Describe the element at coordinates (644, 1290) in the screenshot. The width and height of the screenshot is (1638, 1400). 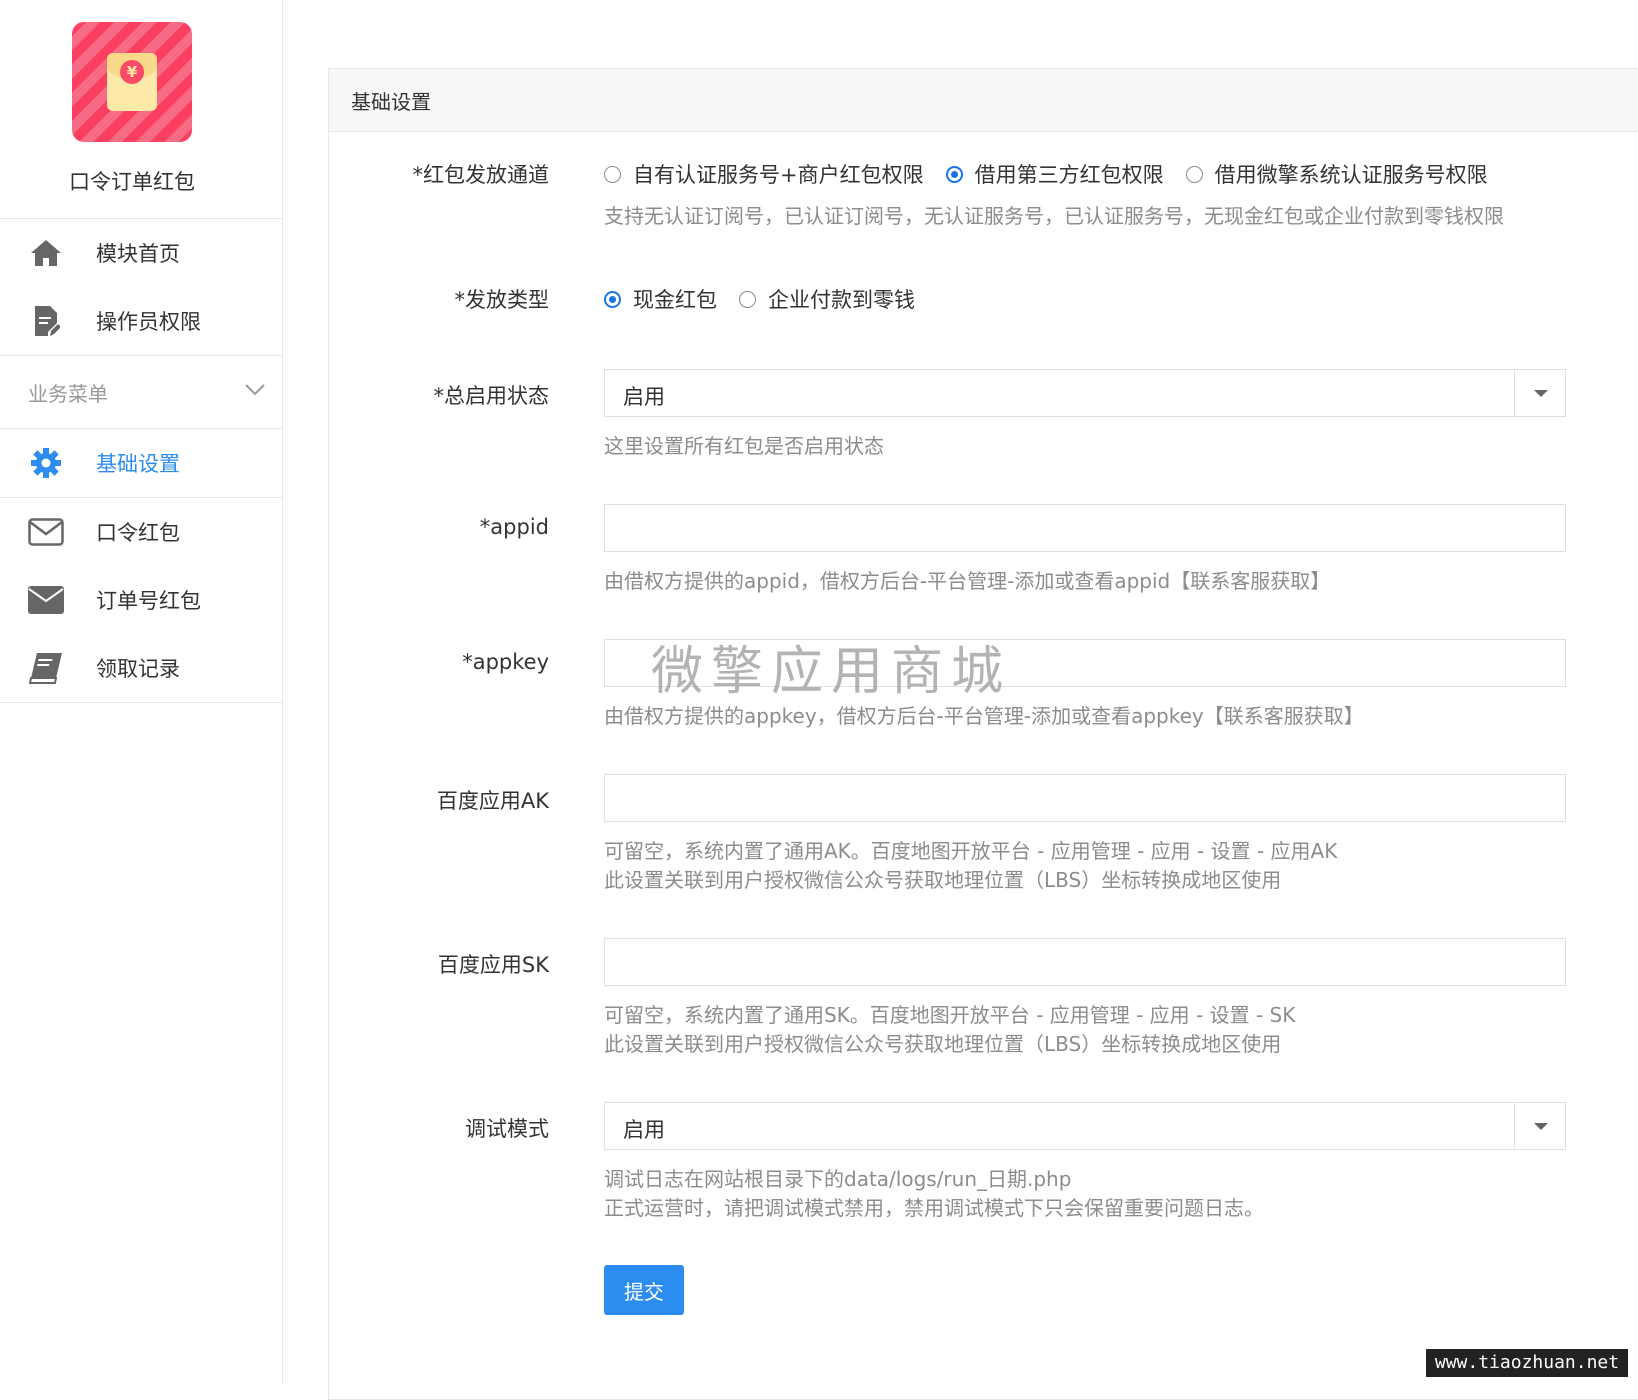
I see `submit-button: 提交` at that location.